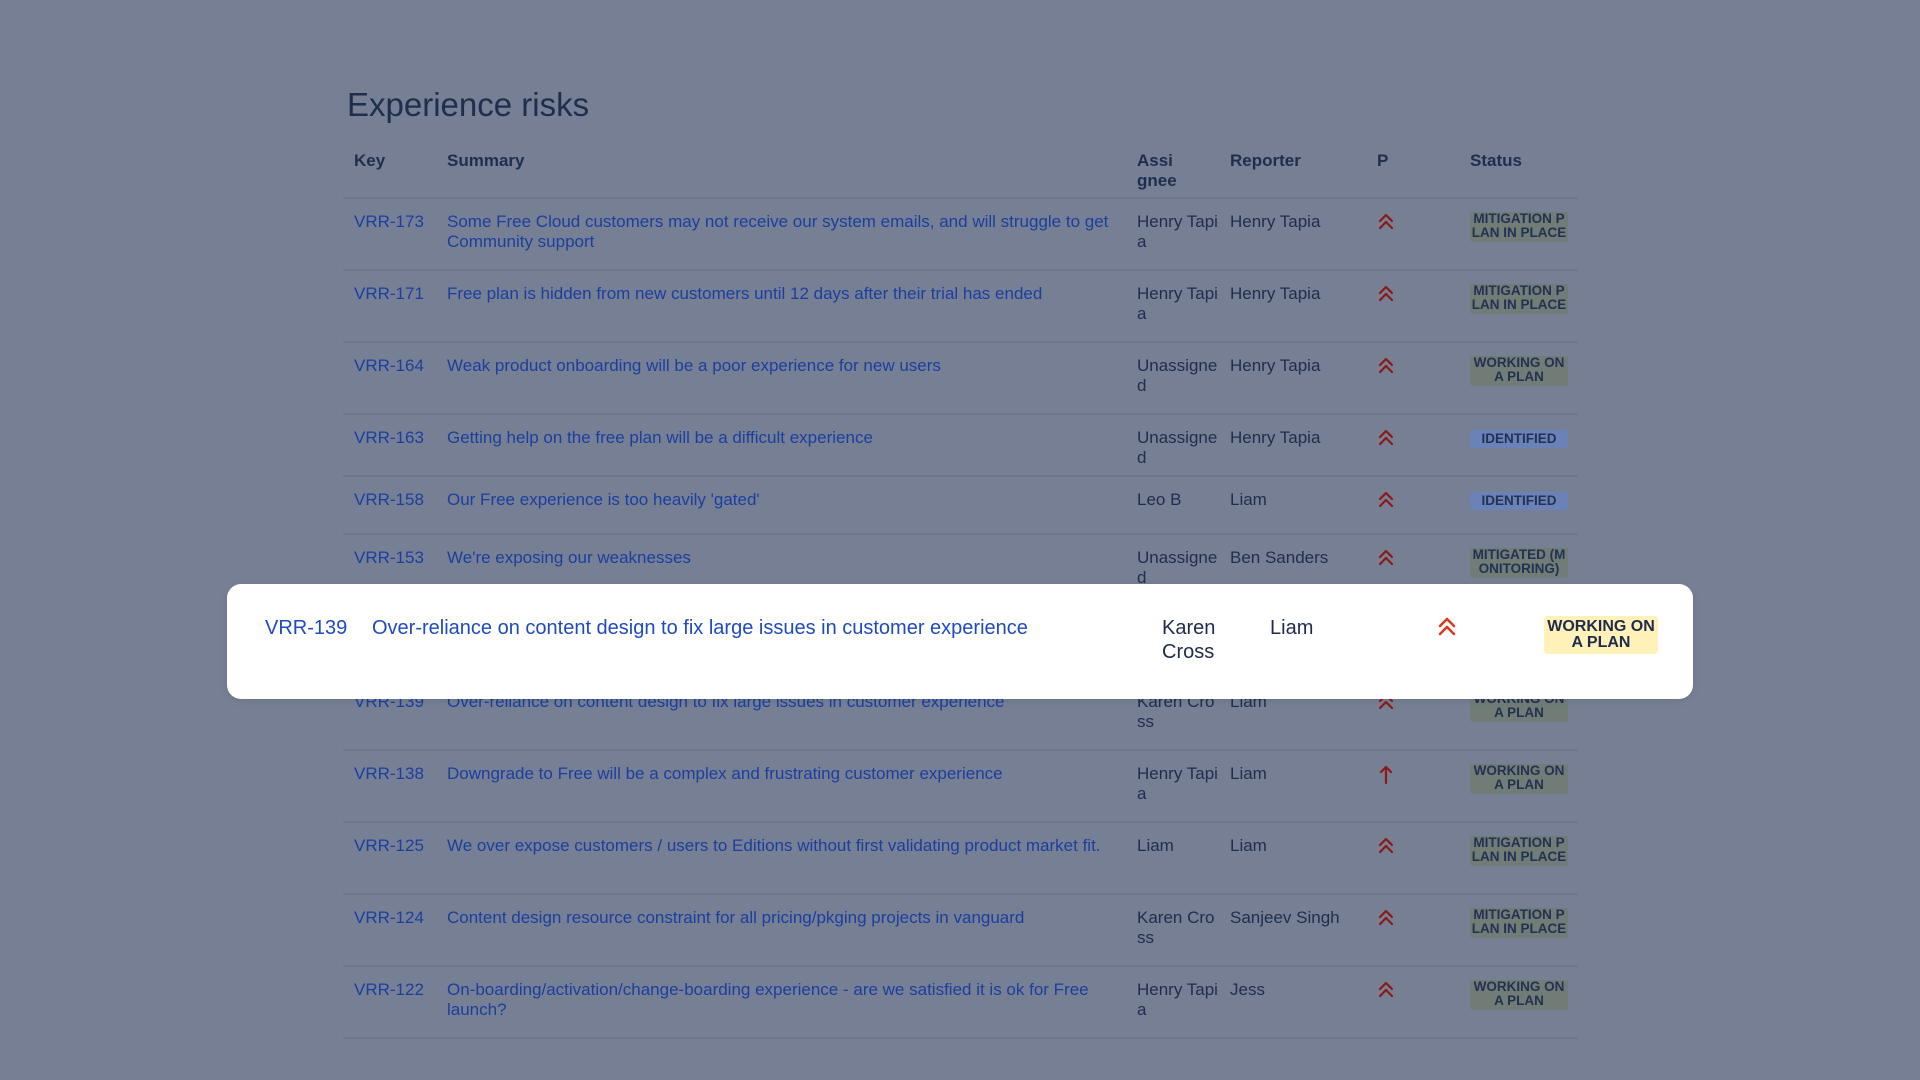 The height and width of the screenshot is (1080, 1920). Describe the element at coordinates (1247, 989) in the screenshot. I see `reporter: Jess` at that location.